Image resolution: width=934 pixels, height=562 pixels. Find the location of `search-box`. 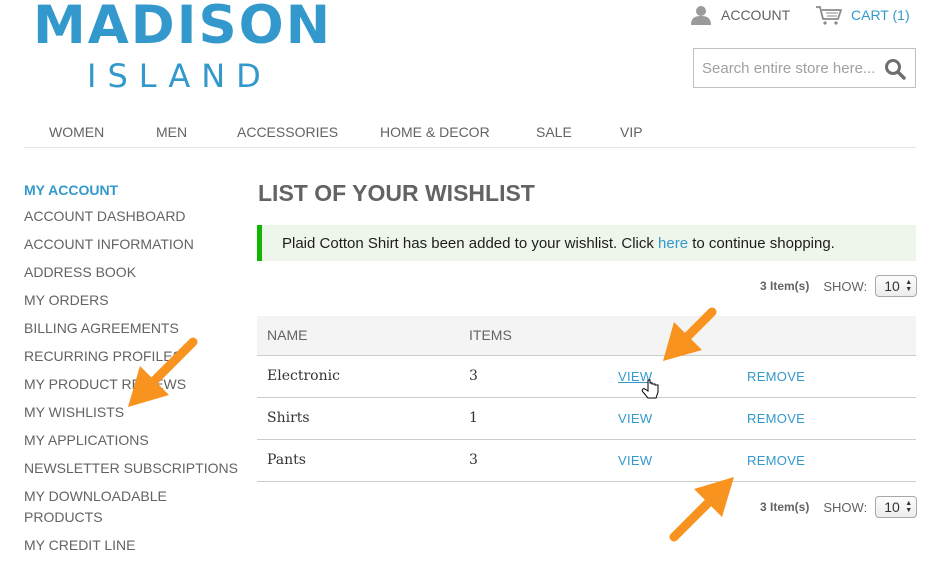

search-box is located at coordinates (804, 68).